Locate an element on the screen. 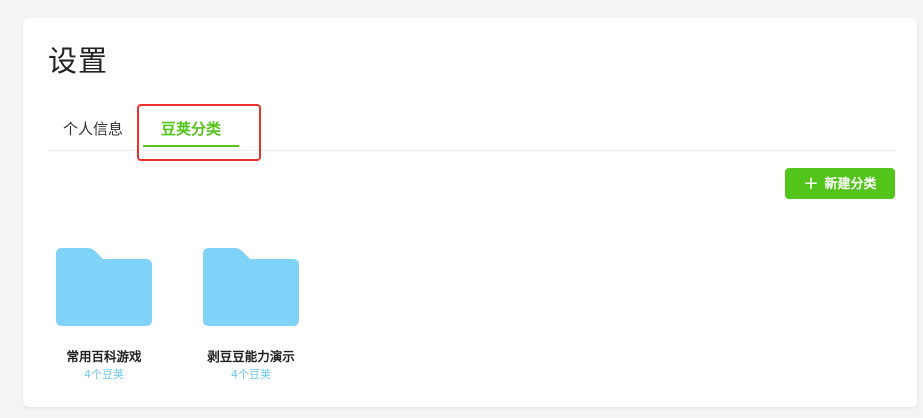  tab-pod-category-label: 豆荚分类 is located at coordinates (190, 129).